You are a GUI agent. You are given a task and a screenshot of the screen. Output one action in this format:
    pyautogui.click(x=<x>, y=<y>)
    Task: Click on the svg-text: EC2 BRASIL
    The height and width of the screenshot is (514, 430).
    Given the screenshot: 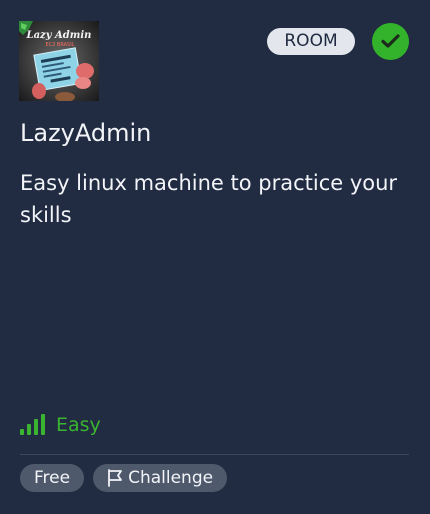 What is the action you would take?
    pyautogui.click(x=60, y=45)
    